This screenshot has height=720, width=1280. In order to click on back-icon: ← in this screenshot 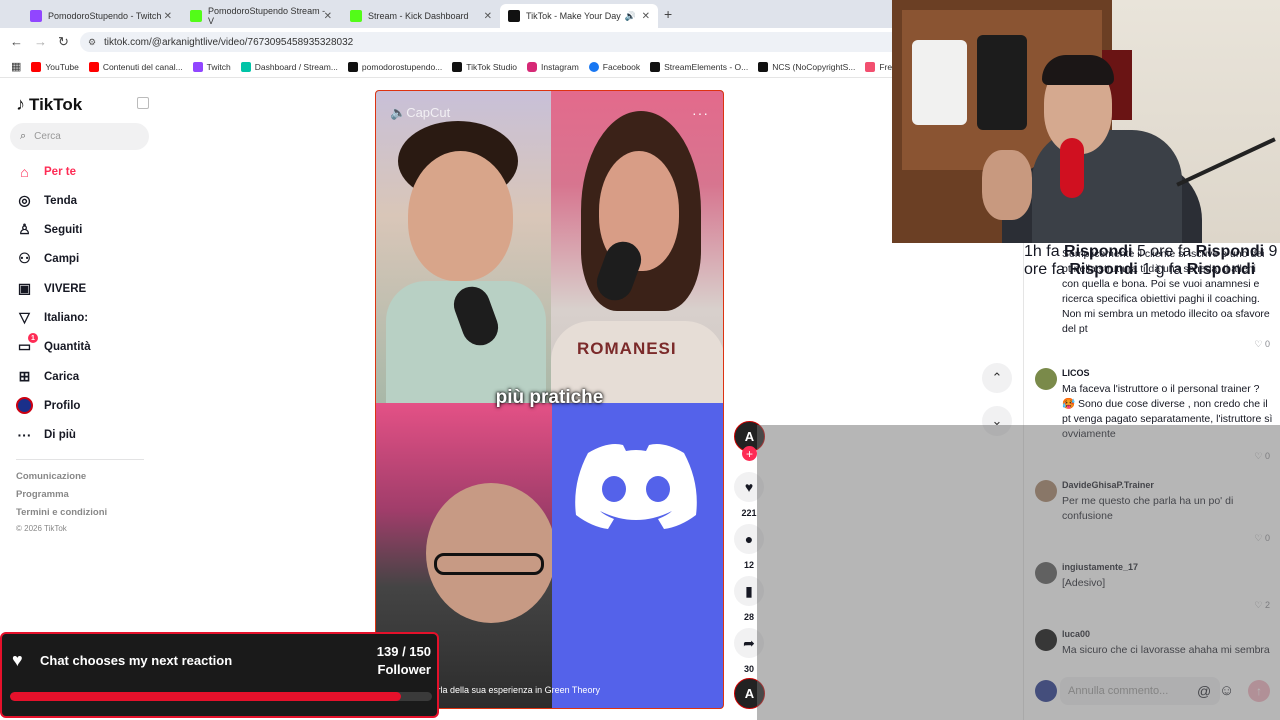, I will do `click(16, 41)`.